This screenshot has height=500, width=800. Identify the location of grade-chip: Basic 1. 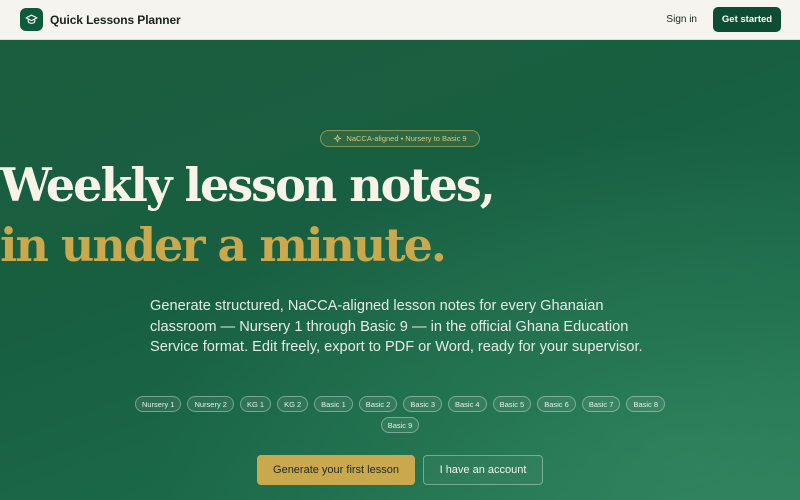
(333, 404).